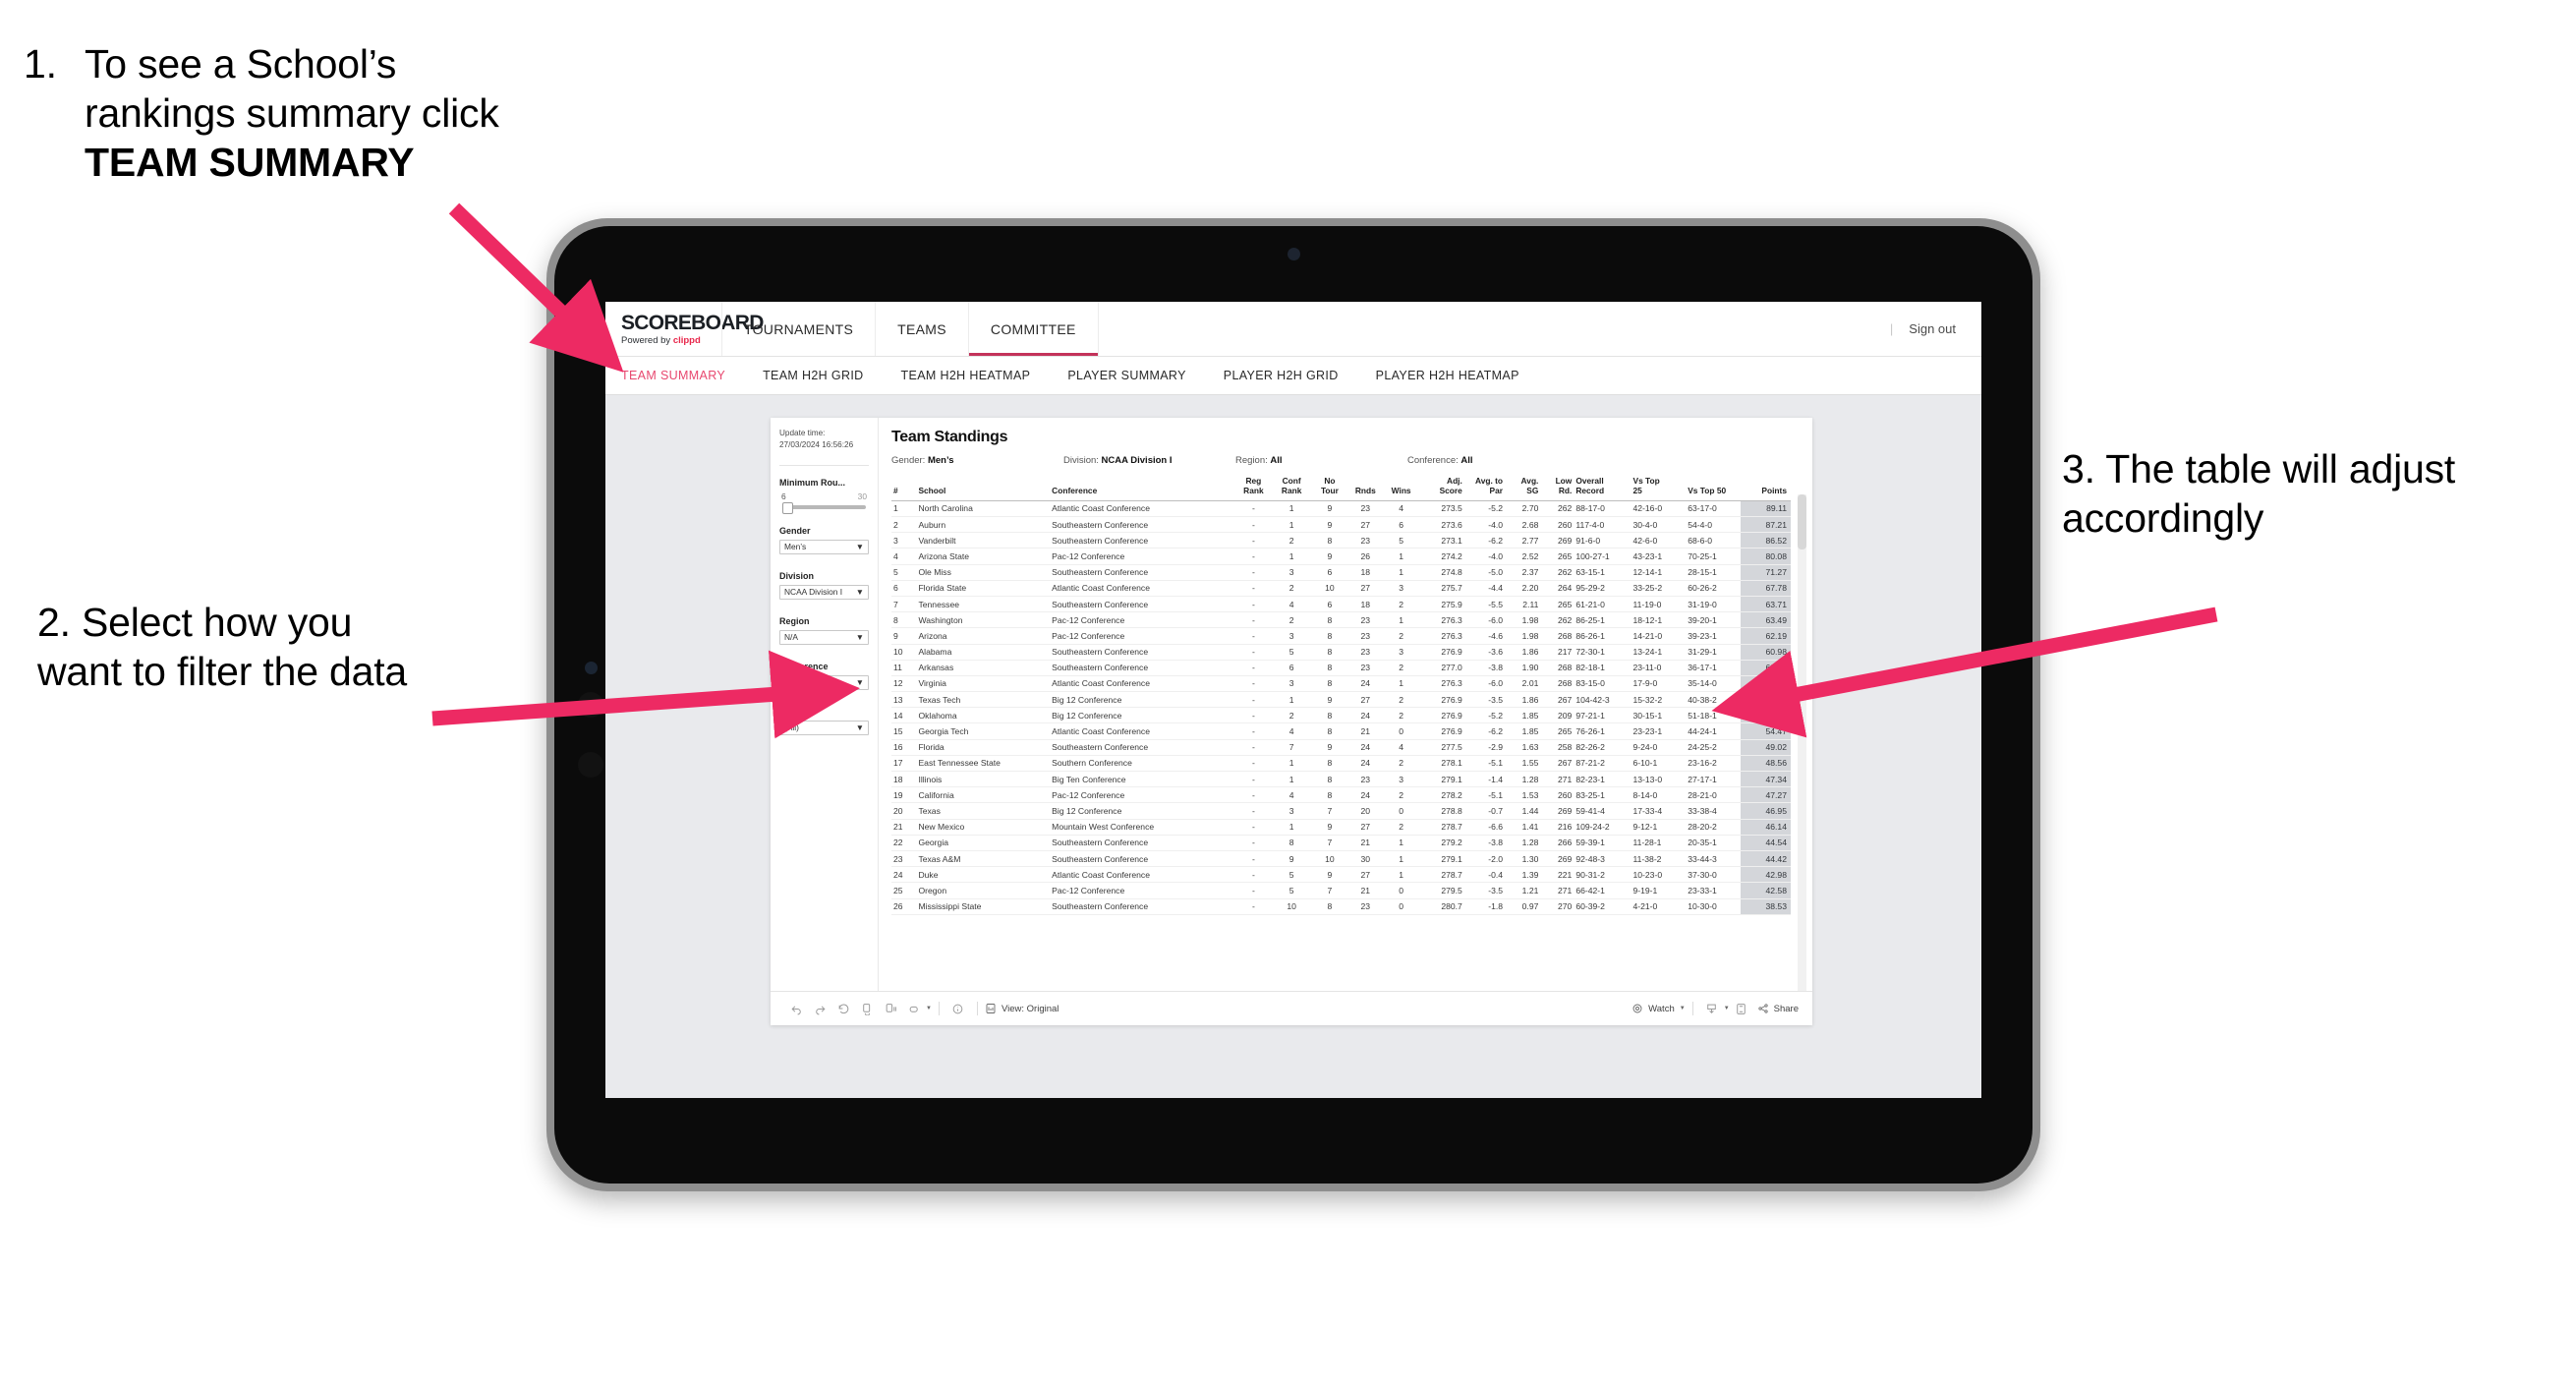 The image size is (2576, 1386). What do you see at coordinates (984, 859) in the screenshot?
I see `cell-school: Texas A&M` at bounding box center [984, 859].